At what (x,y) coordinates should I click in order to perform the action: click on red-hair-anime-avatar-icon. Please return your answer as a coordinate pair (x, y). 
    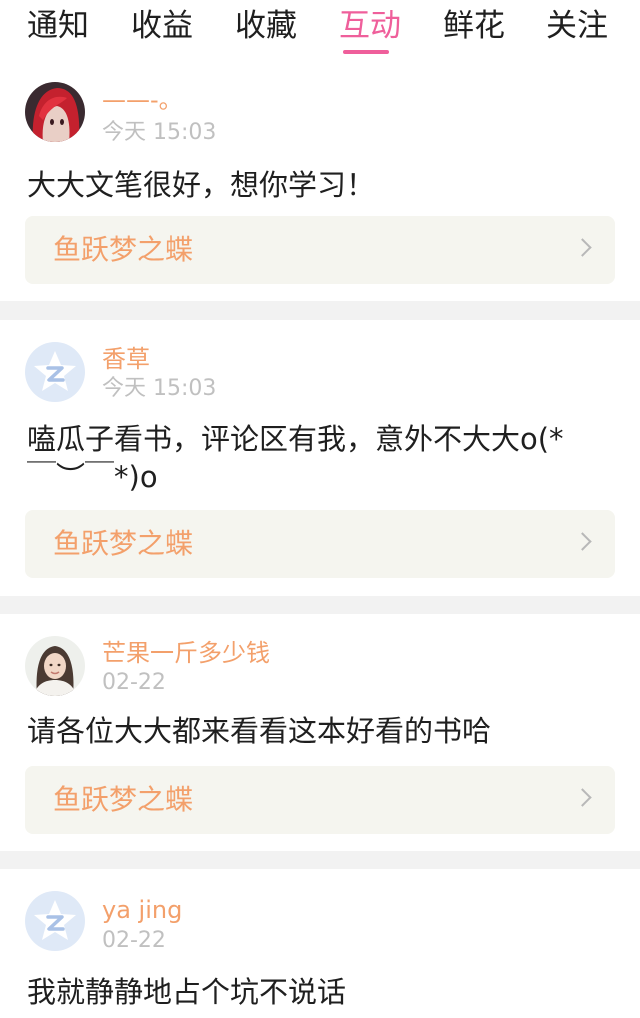
    Looking at the image, I should click on (55, 112).